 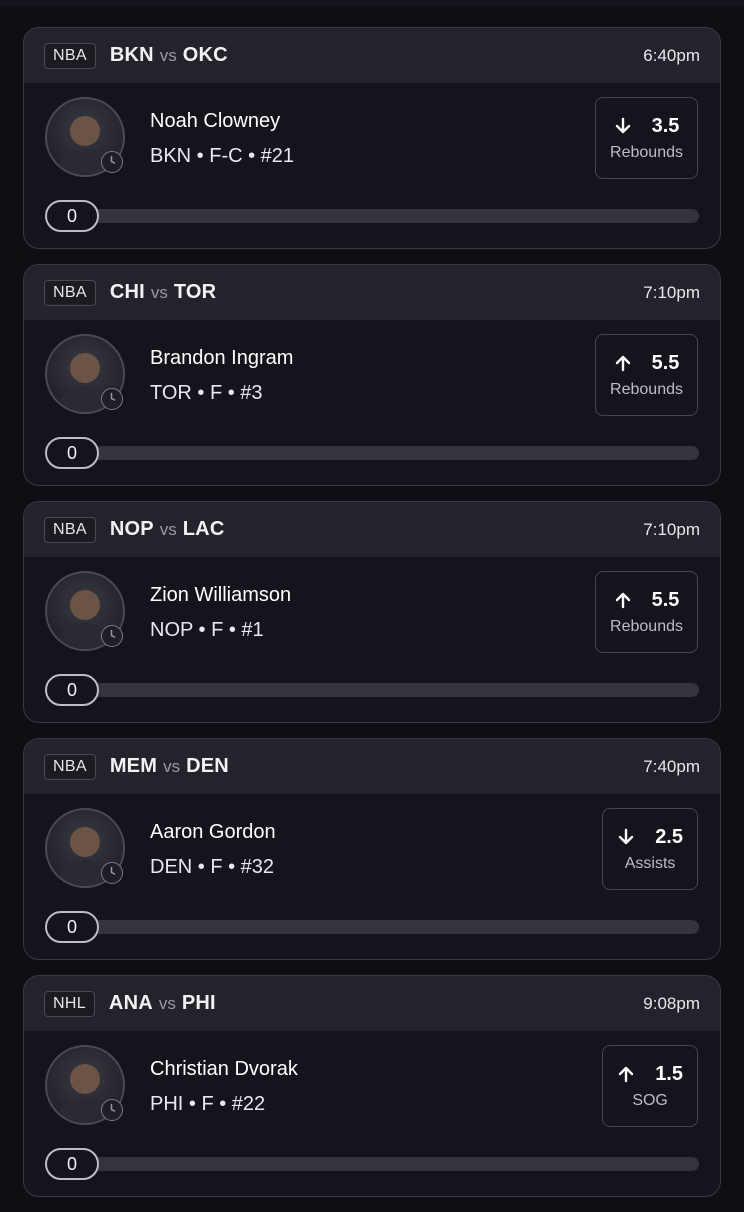 What do you see at coordinates (203, 529) in the screenshot?
I see `away-team: LAC` at bounding box center [203, 529].